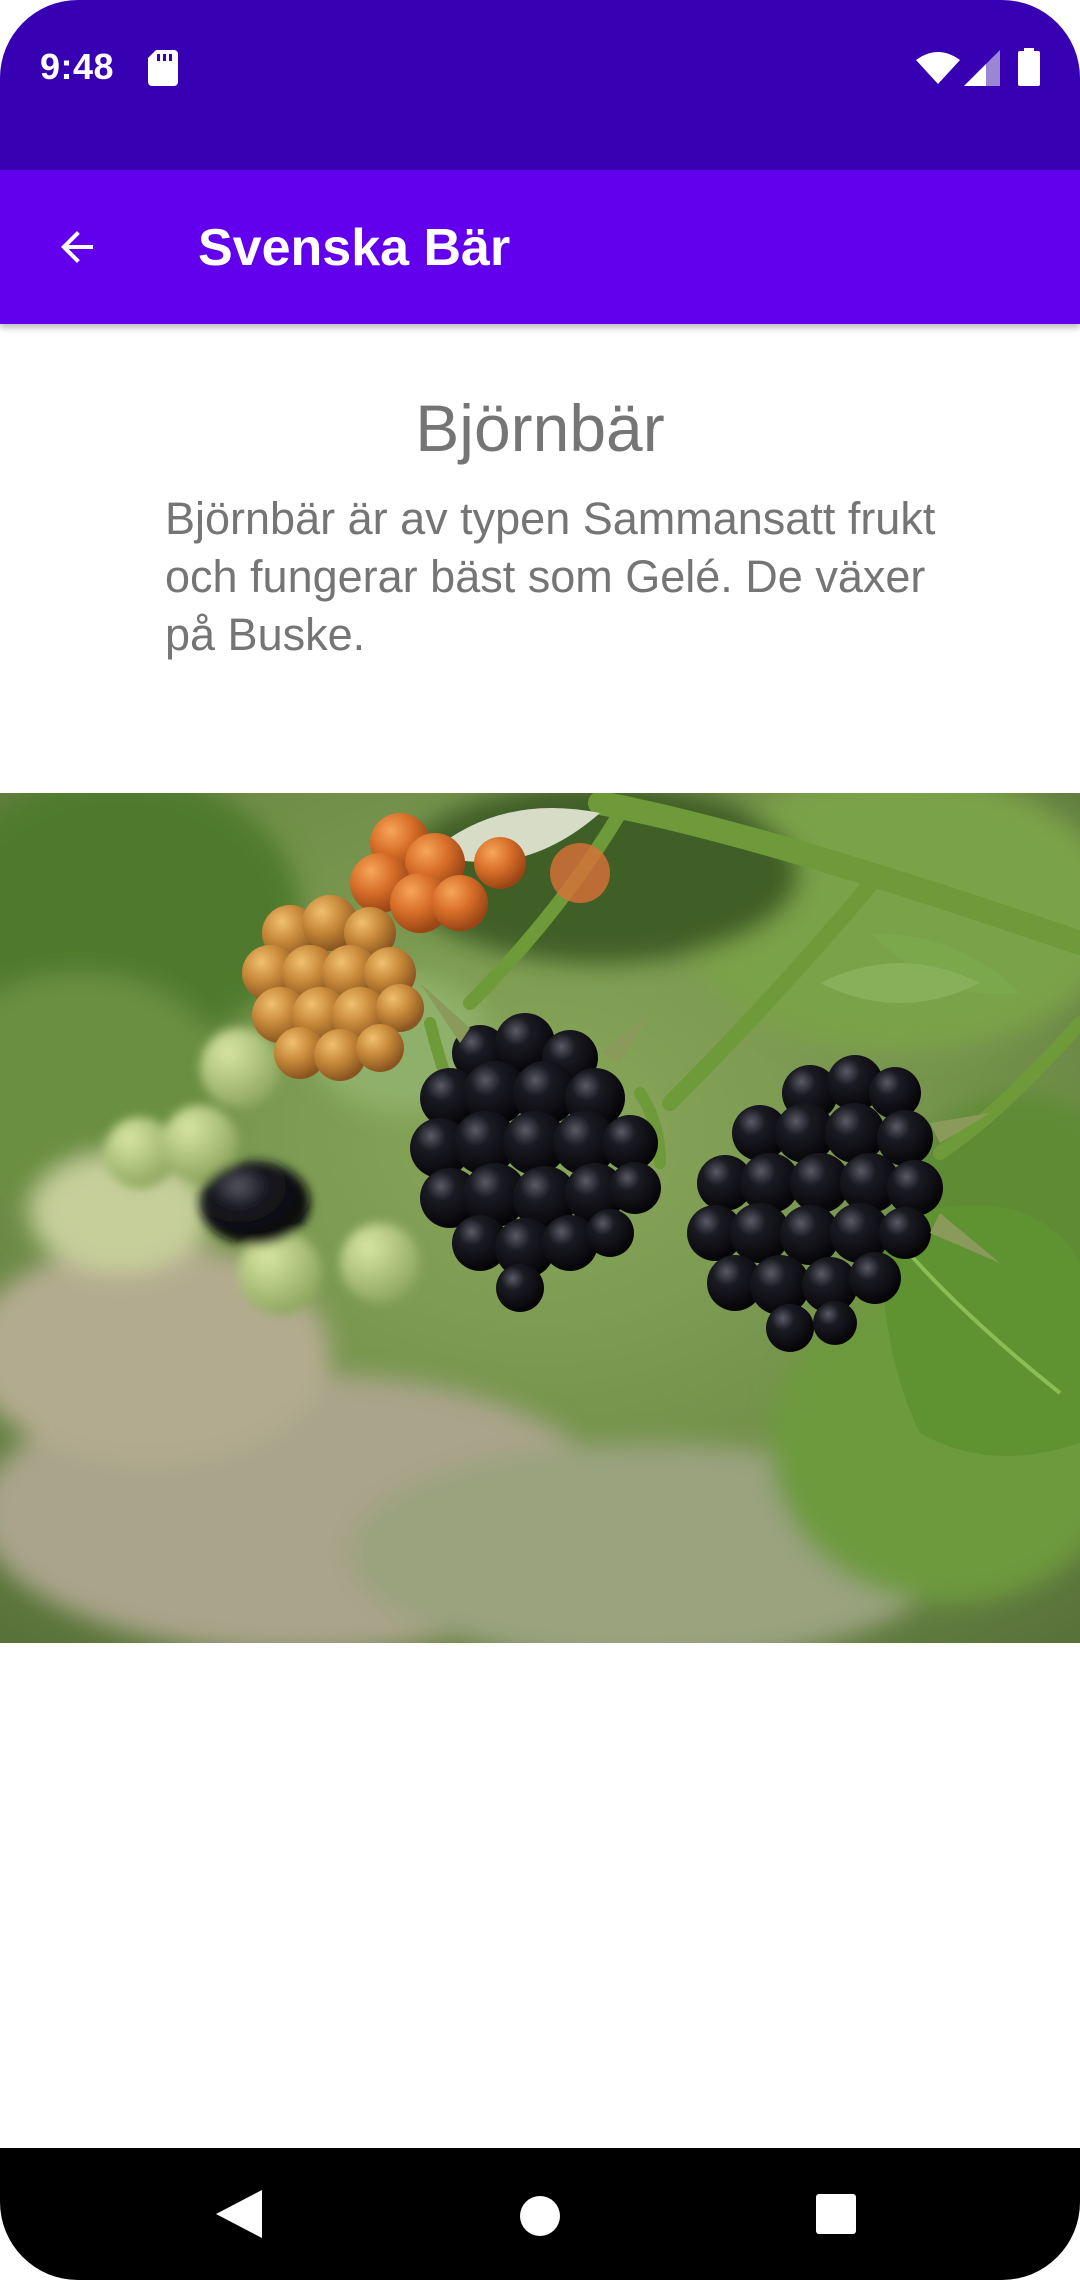 The width and height of the screenshot is (1080, 2280). What do you see at coordinates (540, 247) in the screenshot?
I see `app-bar: Svenska Bär` at bounding box center [540, 247].